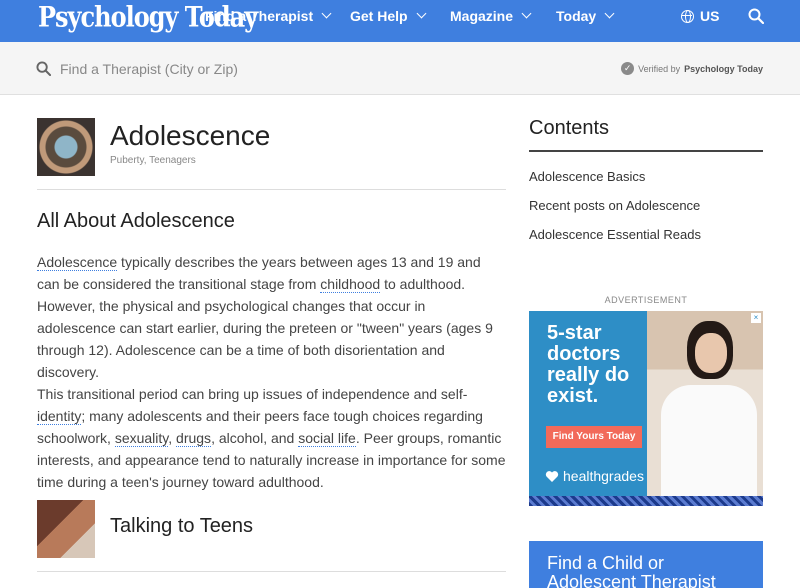 This screenshot has width=800, height=588. What do you see at coordinates (576, 16) in the screenshot?
I see `nav-label: Today` at bounding box center [576, 16].